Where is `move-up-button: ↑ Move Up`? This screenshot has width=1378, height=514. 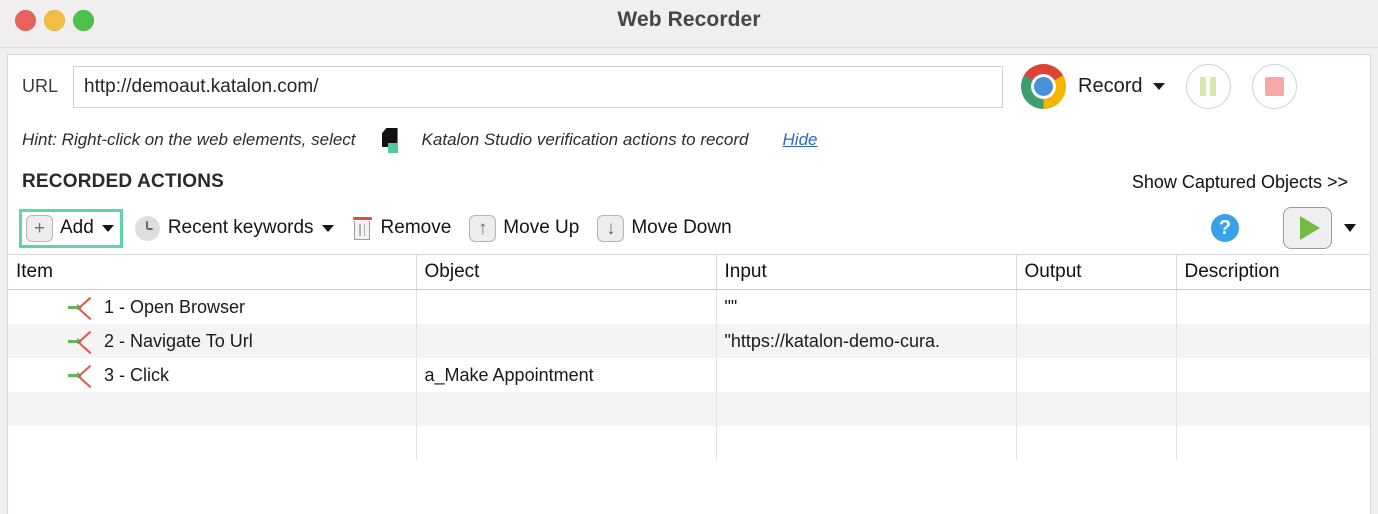 move-up-button: ↑ Move Up is located at coordinates (524, 228).